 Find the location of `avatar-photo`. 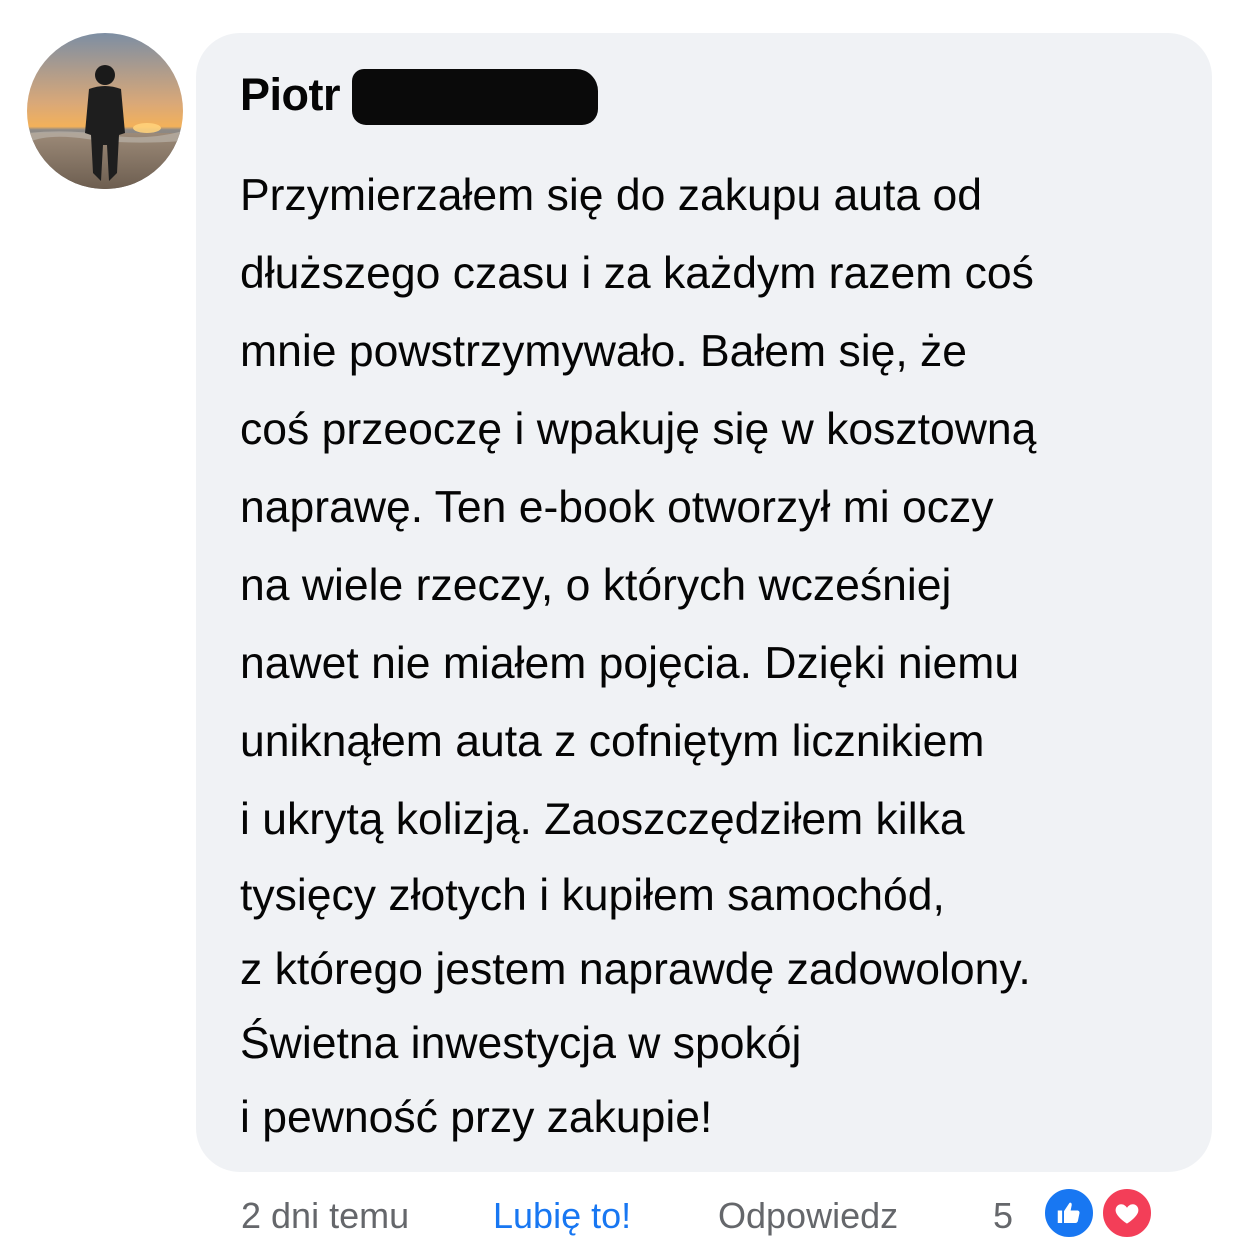

avatar-photo is located at coordinates (105, 111).